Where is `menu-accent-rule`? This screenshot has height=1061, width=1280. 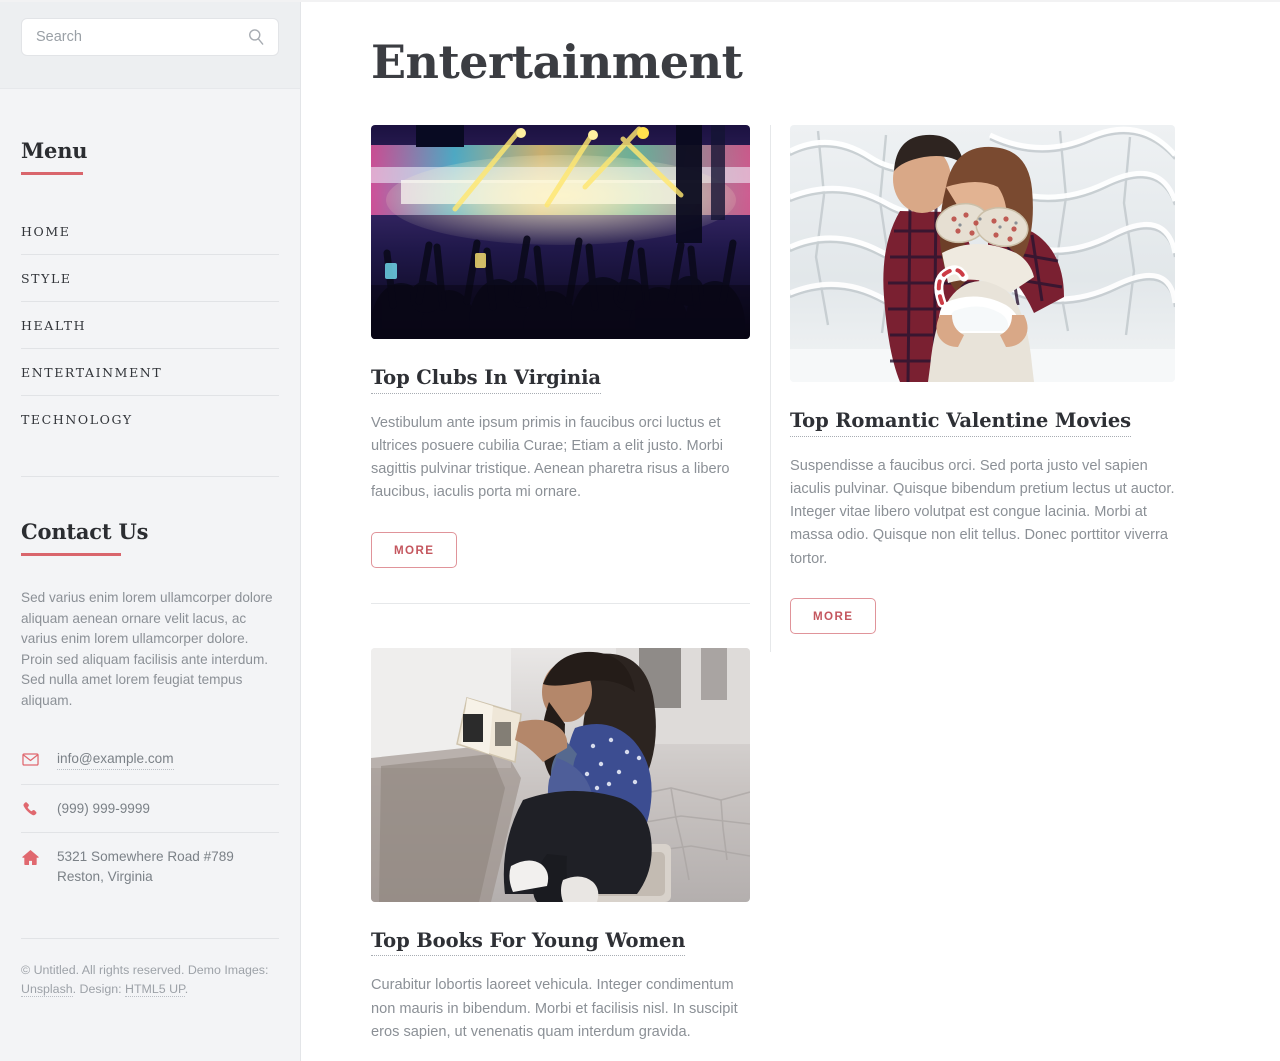
menu-accent-rule is located at coordinates (52, 173).